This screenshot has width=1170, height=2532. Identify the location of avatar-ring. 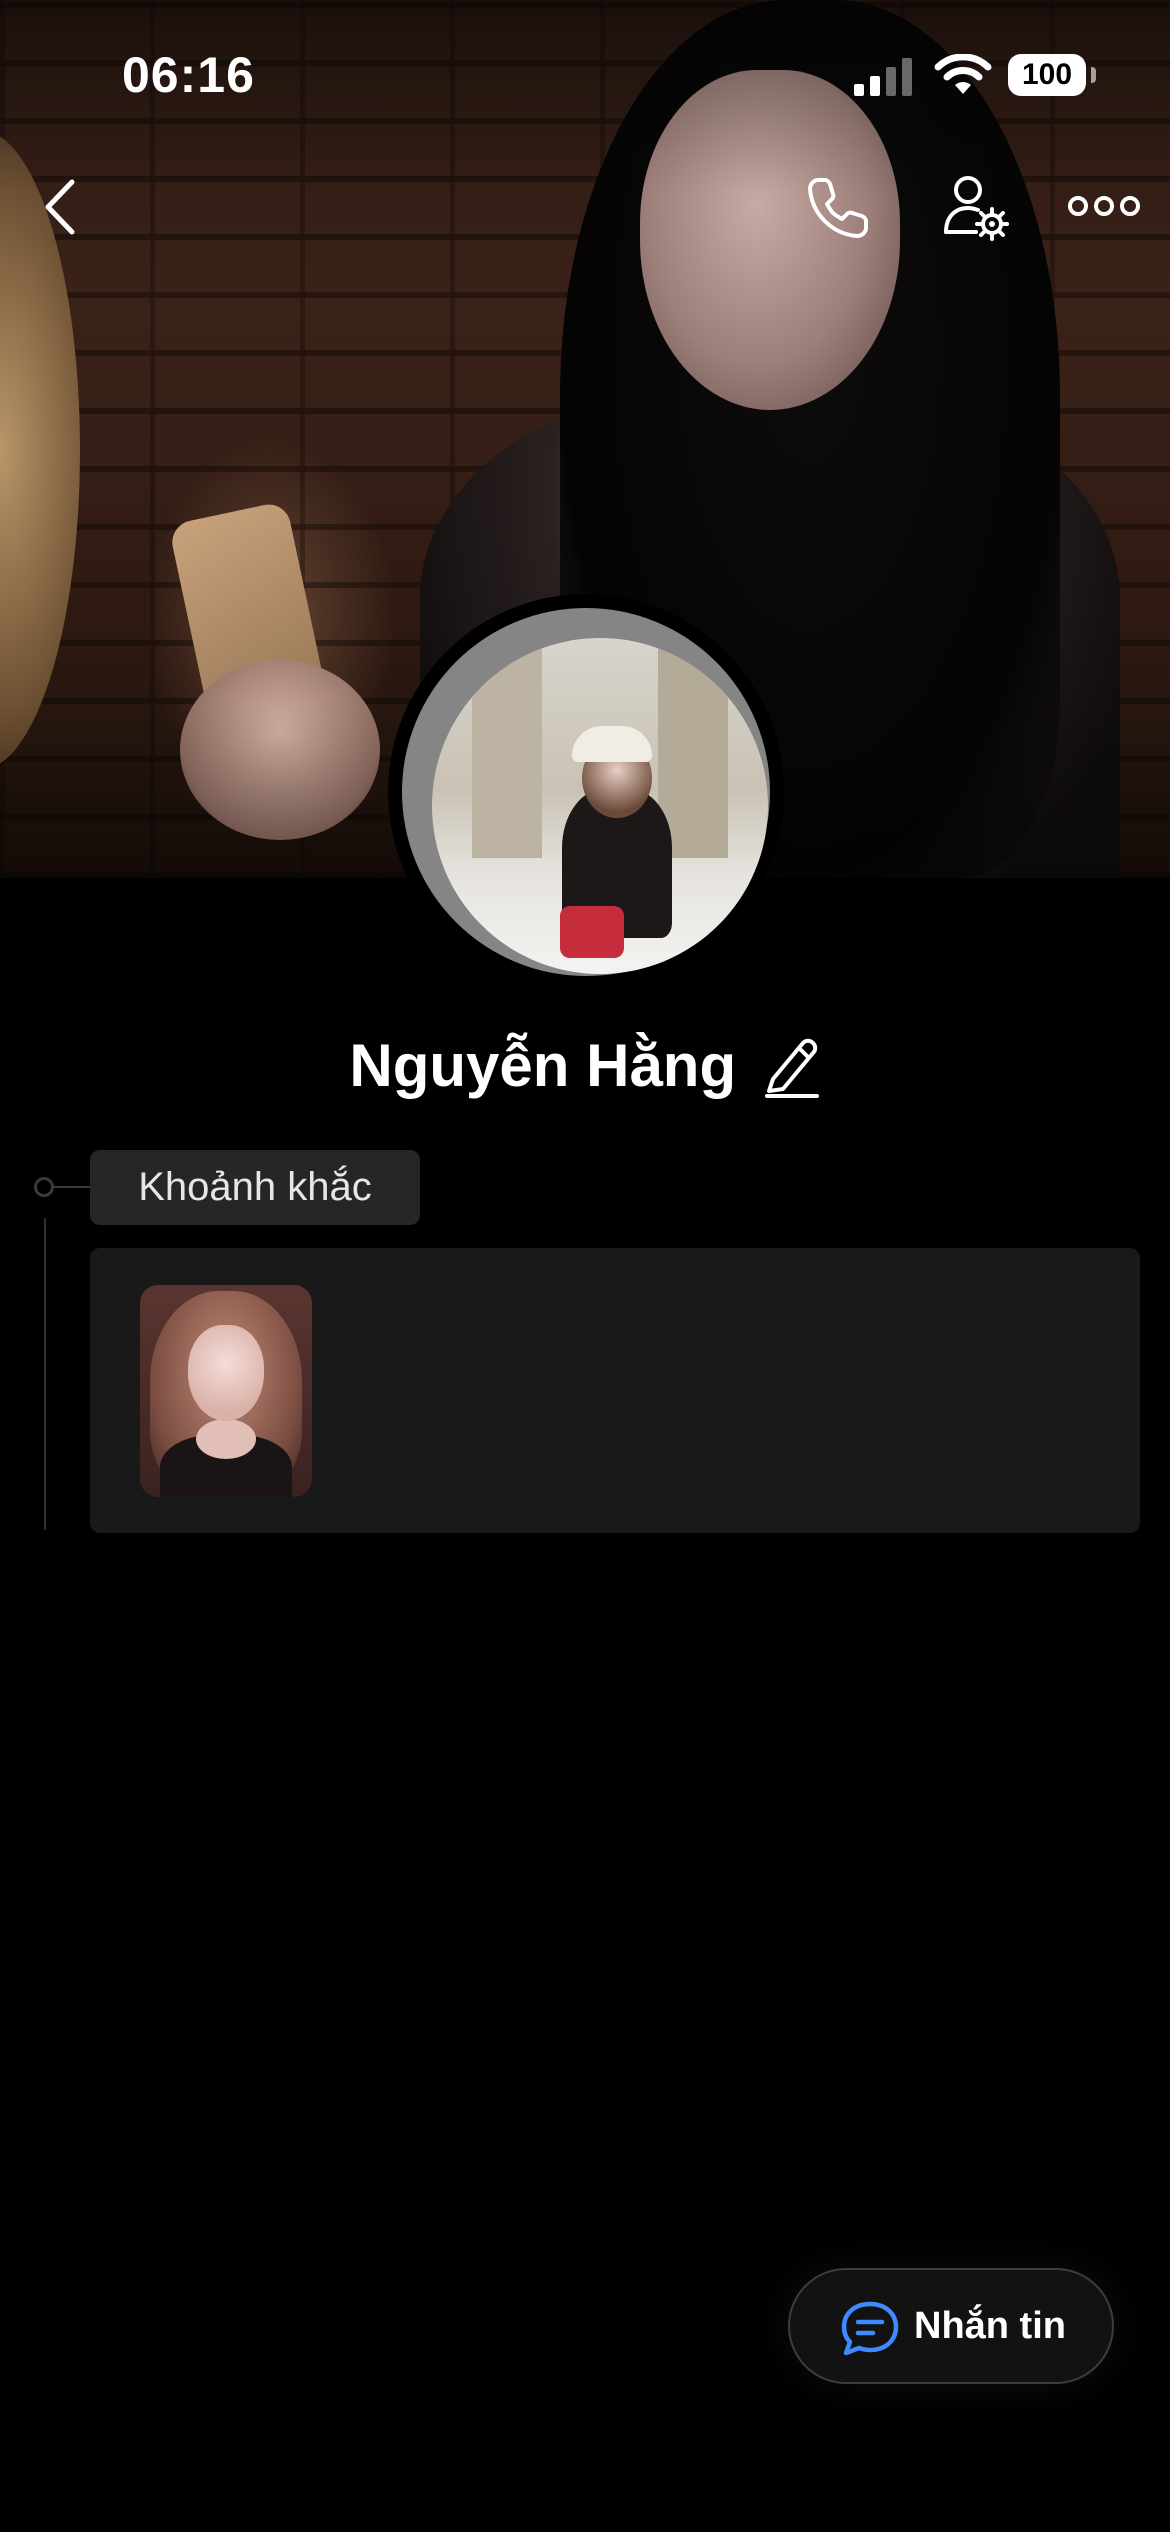
(586, 792).